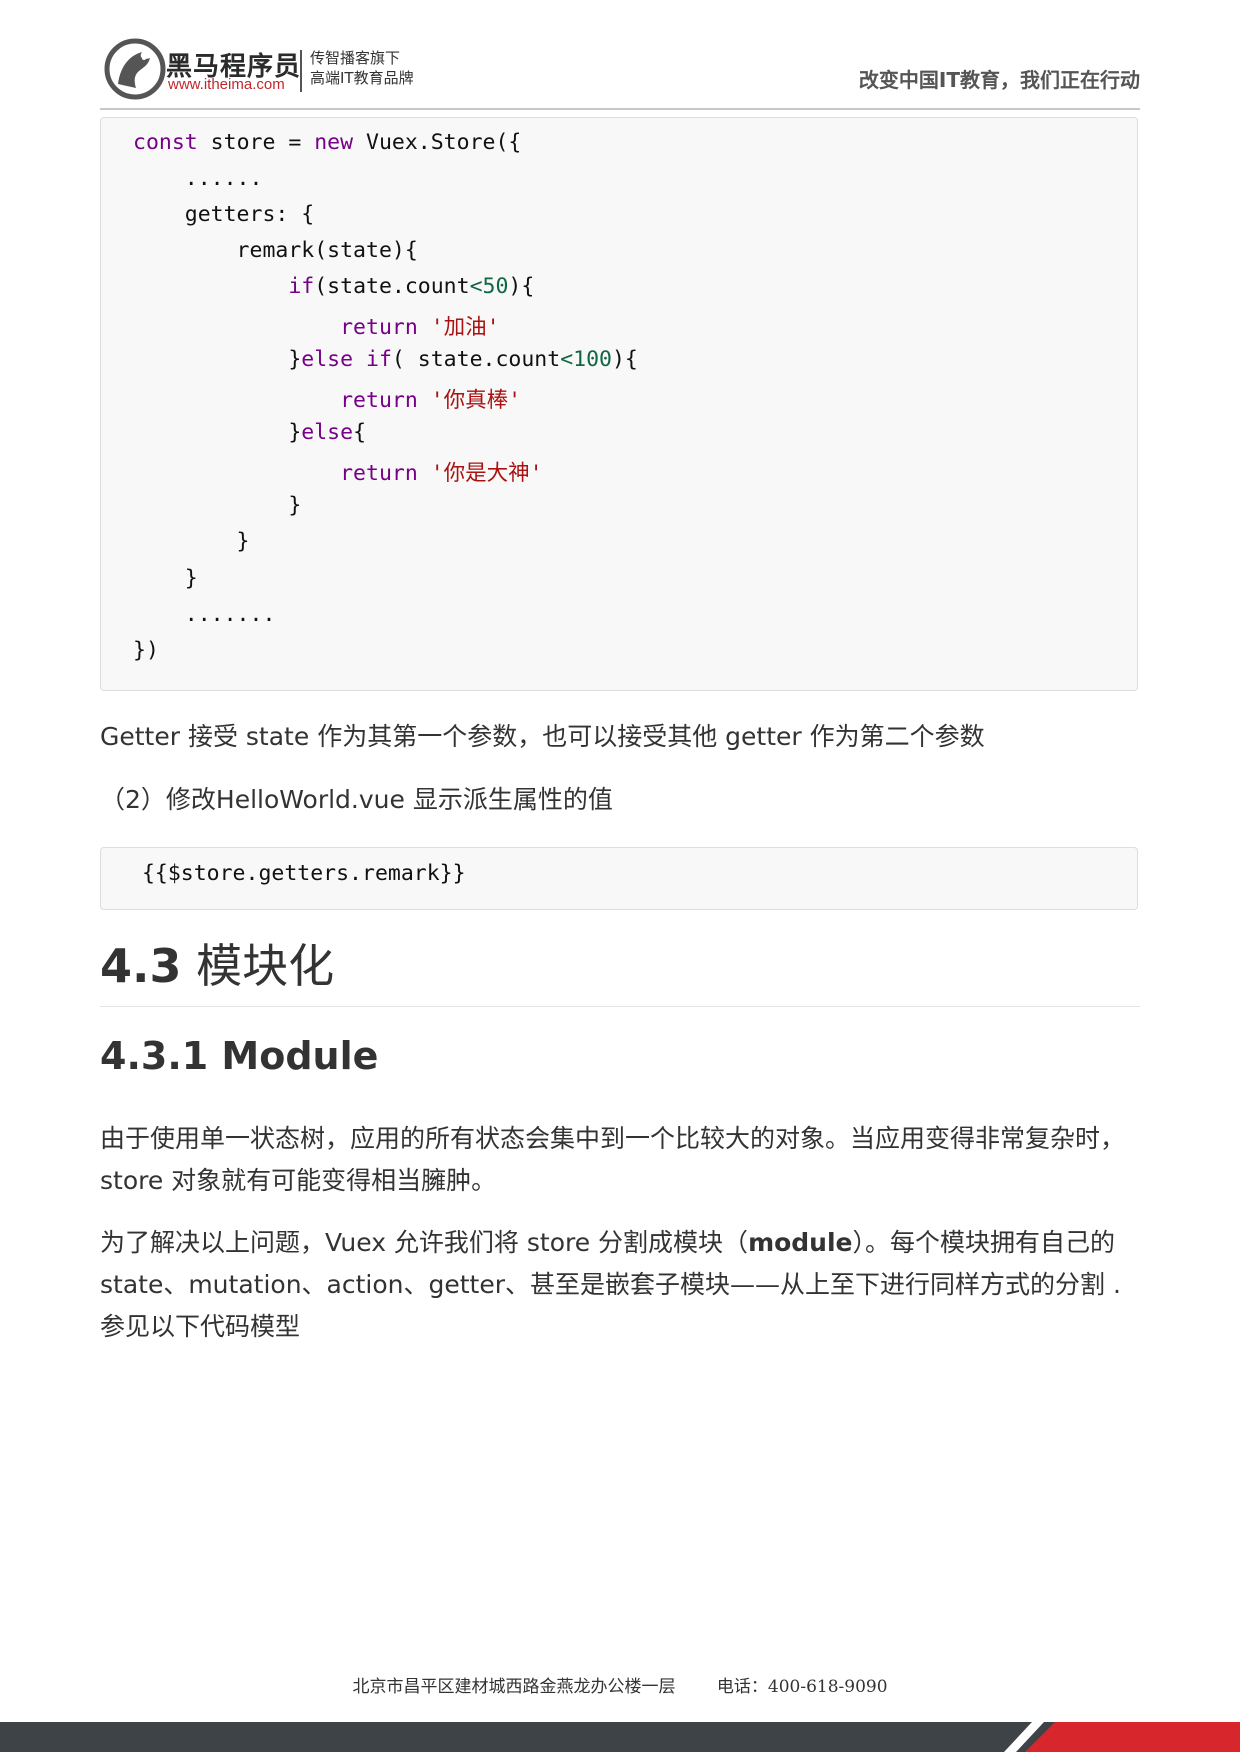 The height and width of the screenshot is (1752, 1240). What do you see at coordinates (355, 58) in the screenshot?
I see `brand-tagline-line1: 传智播客旗下` at bounding box center [355, 58].